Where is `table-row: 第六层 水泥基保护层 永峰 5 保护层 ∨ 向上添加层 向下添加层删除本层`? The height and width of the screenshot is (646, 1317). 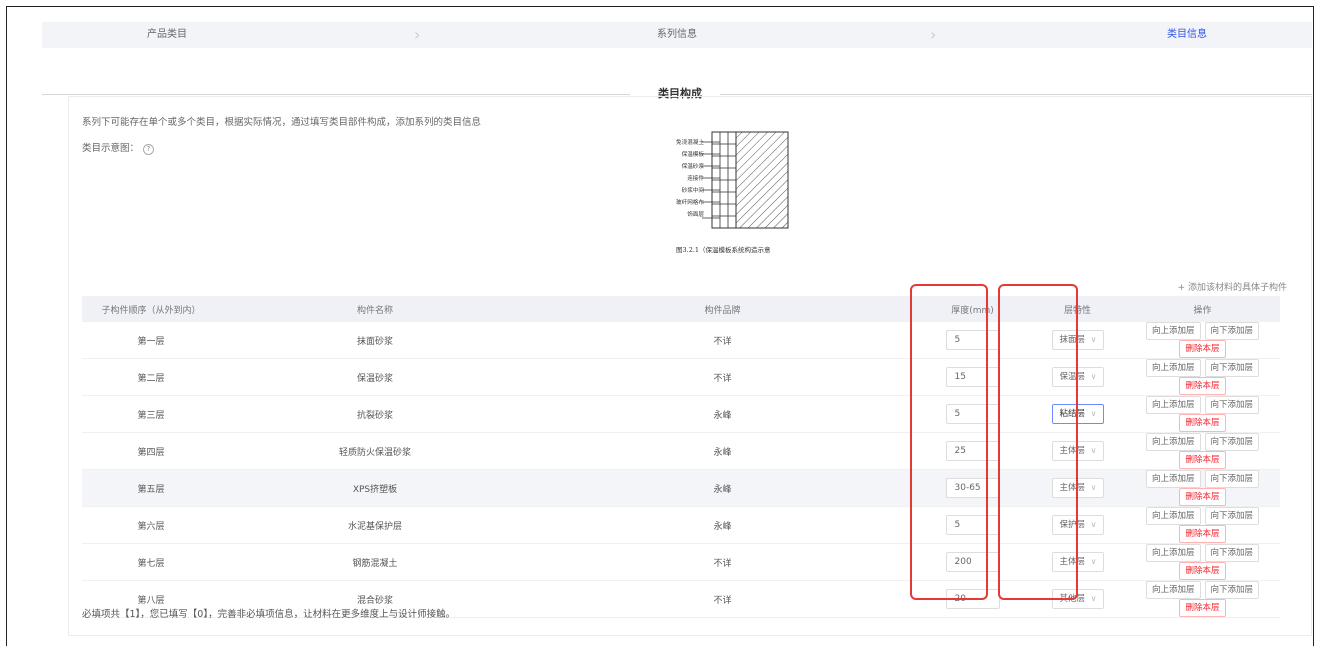 table-row: 第六层 水泥基保护层 永峰 5 保护层 ∨ 向上添加层 向下添加层删除本层 is located at coordinates (681, 525).